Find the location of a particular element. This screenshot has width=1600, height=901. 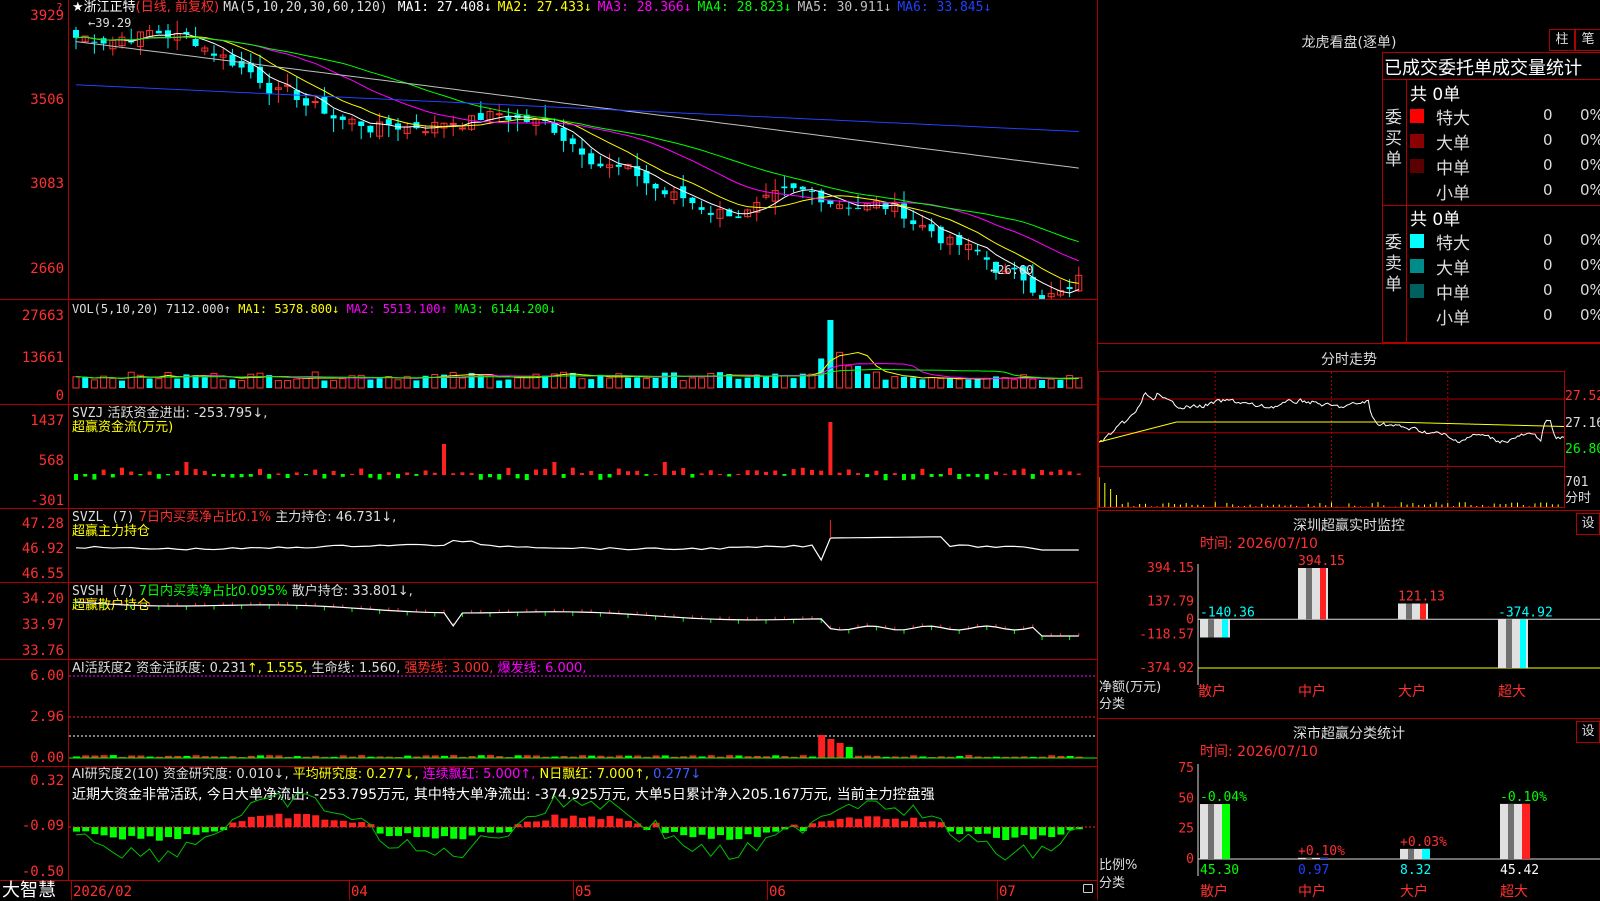

svsh-chart-svg is located at coordinates (583, 627).